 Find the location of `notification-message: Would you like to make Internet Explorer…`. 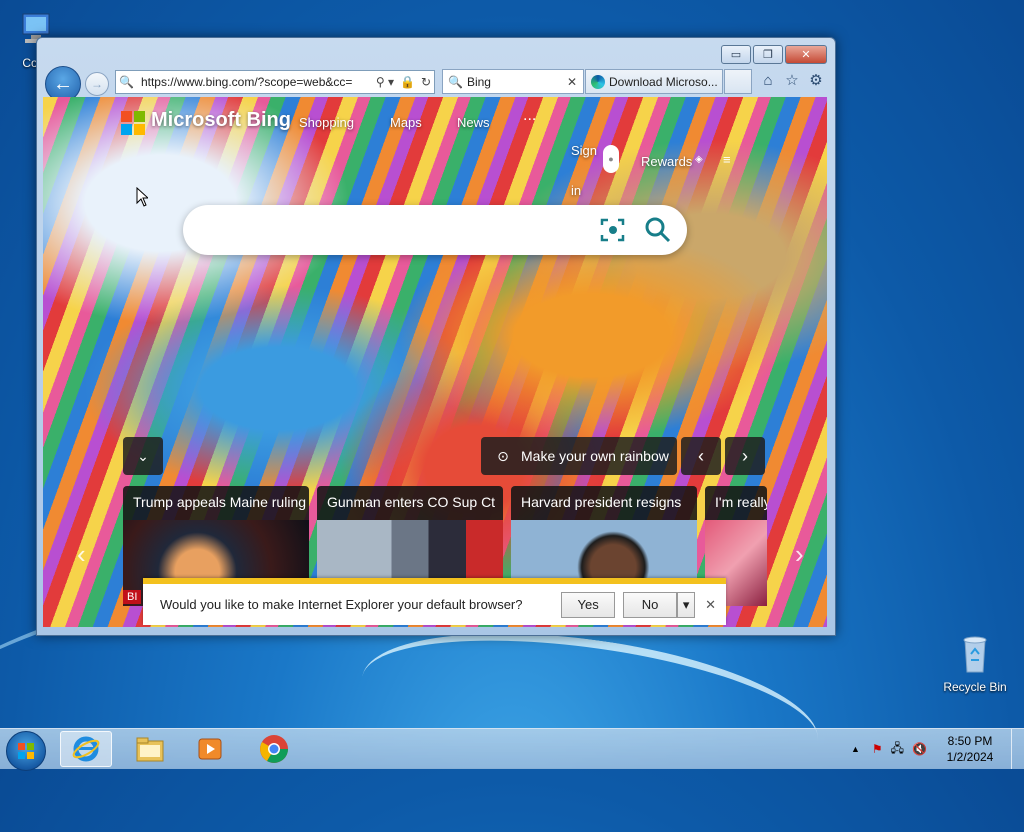

notification-message: Would you like to make Internet Explorer… is located at coordinates (341, 604).